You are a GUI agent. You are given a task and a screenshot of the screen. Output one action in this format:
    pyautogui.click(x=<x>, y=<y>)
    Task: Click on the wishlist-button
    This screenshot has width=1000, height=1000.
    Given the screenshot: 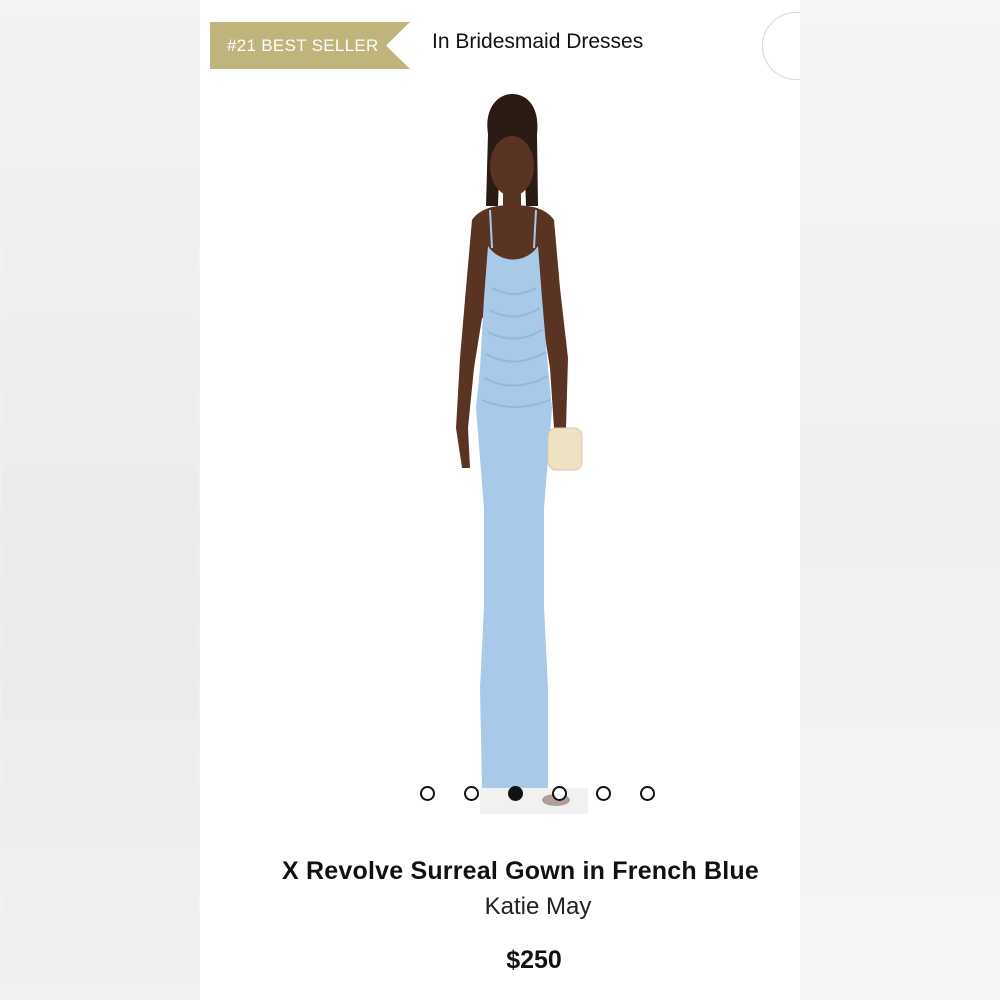 What is the action you would take?
    pyautogui.click(x=781, y=46)
    